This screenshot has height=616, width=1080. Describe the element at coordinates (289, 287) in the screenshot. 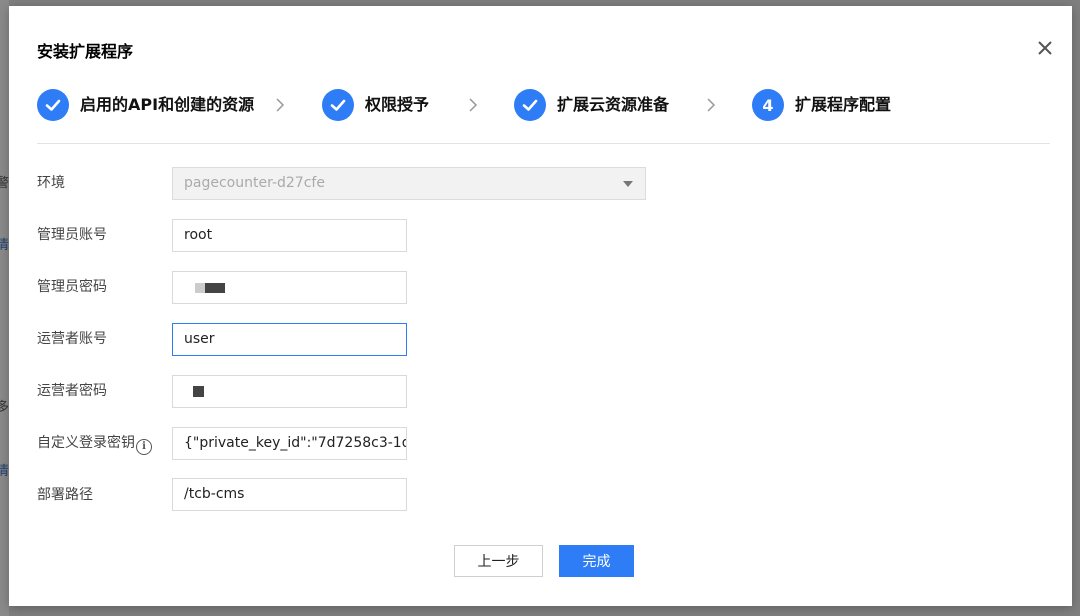

I see `admin-password-input` at that location.